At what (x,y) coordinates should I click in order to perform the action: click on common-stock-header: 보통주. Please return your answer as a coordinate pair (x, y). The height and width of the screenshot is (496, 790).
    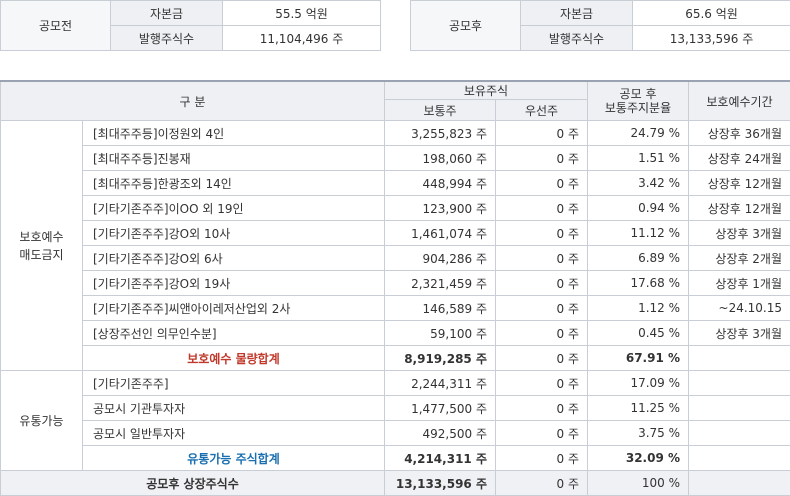
    Looking at the image, I should click on (440, 110).